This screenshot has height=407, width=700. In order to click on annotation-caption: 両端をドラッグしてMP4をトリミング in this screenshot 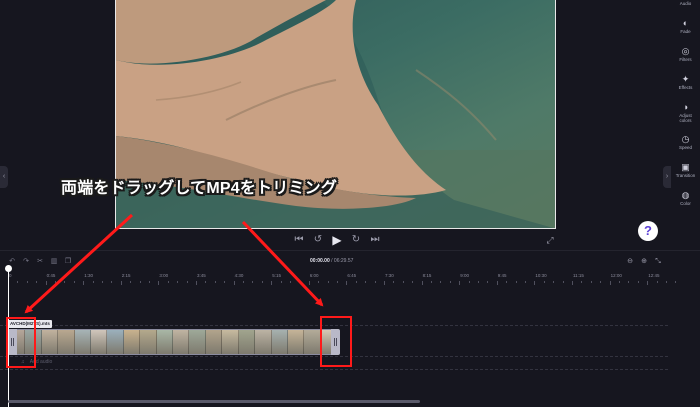, I will do `click(199, 188)`.